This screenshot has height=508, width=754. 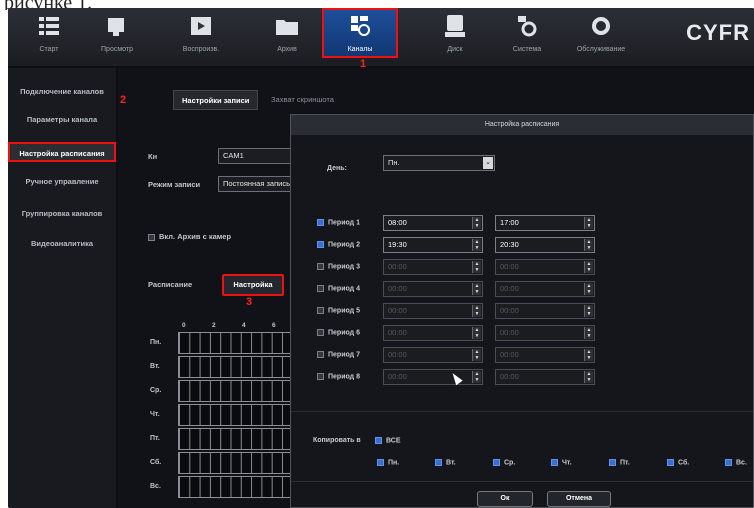 I want to click on period-end-time: 20:30 ▲ ▼, so click(x=545, y=245).